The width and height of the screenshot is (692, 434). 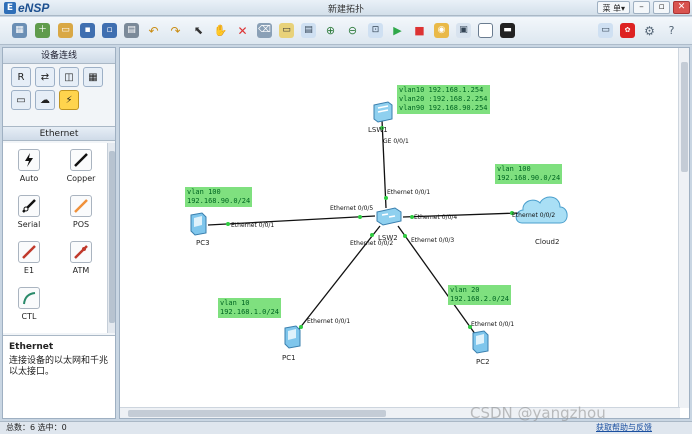 I want to click on router-category-icon: R, so click(x=21, y=77).